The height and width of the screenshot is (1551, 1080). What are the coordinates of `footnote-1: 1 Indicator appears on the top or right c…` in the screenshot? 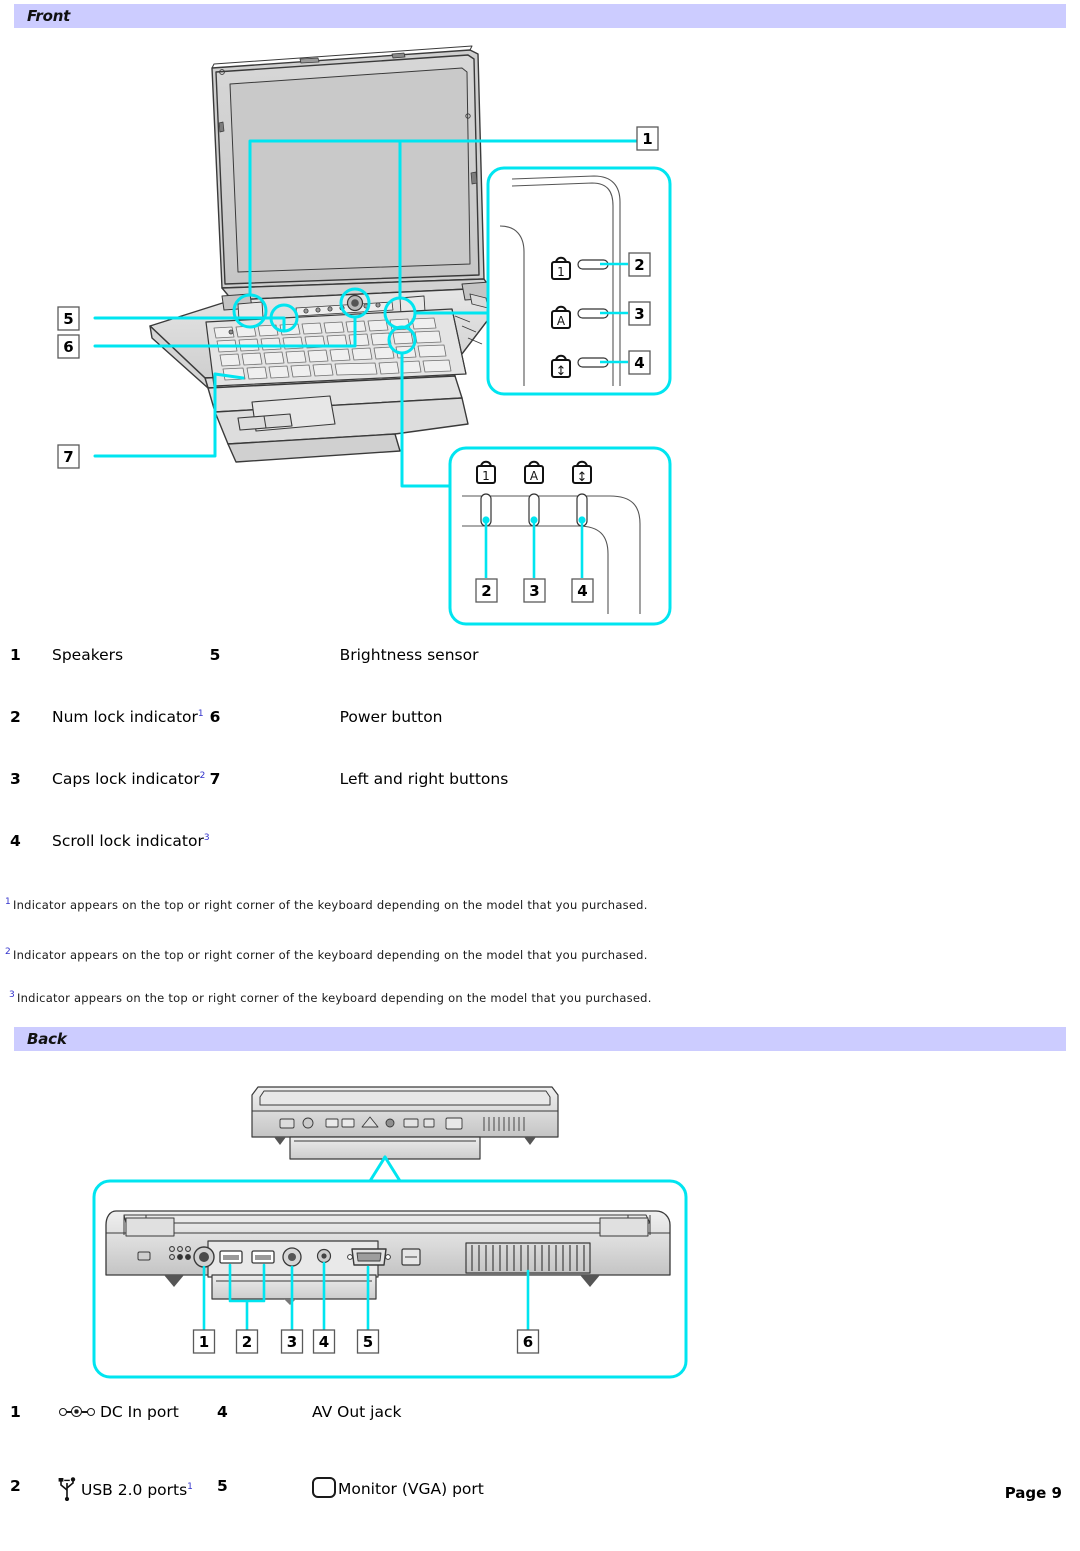 It's located at (326, 905).